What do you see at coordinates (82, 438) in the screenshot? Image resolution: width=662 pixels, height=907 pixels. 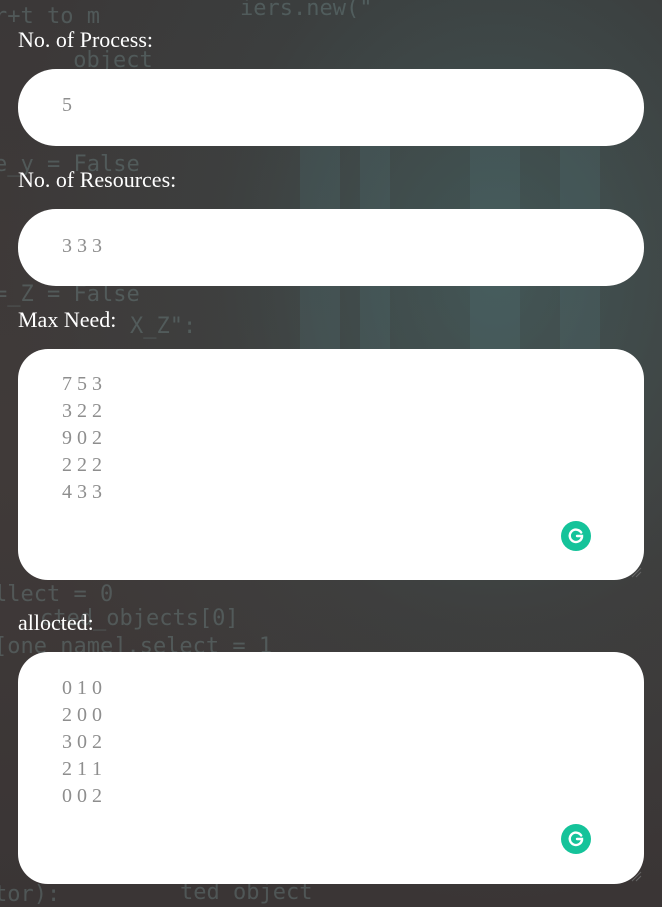 I see `max-need-value: 7 5 3 3 2 2 9 0 2 2 2 2 4 3 3` at bounding box center [82, 438].